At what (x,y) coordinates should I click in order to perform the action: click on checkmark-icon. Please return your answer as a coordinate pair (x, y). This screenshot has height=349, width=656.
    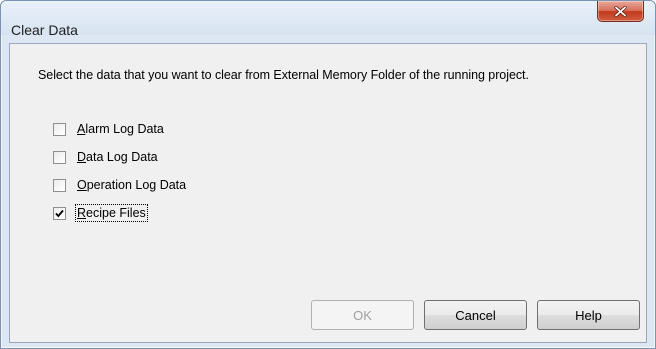
    Looking at the image, I should click on (59, 213).